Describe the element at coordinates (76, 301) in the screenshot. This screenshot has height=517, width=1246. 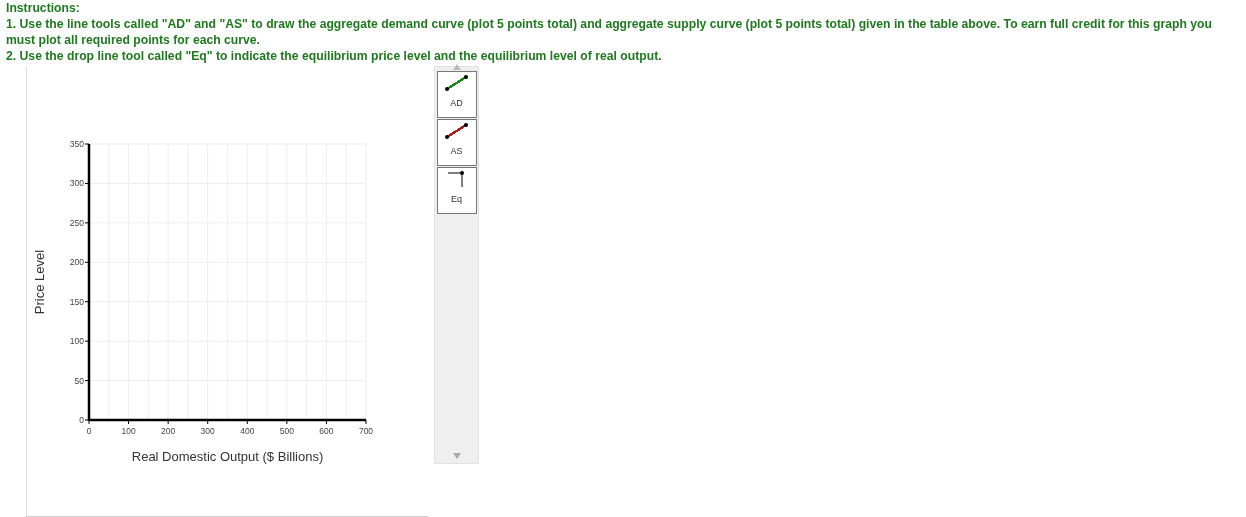
I see `y-tick-label: 150` at that location.